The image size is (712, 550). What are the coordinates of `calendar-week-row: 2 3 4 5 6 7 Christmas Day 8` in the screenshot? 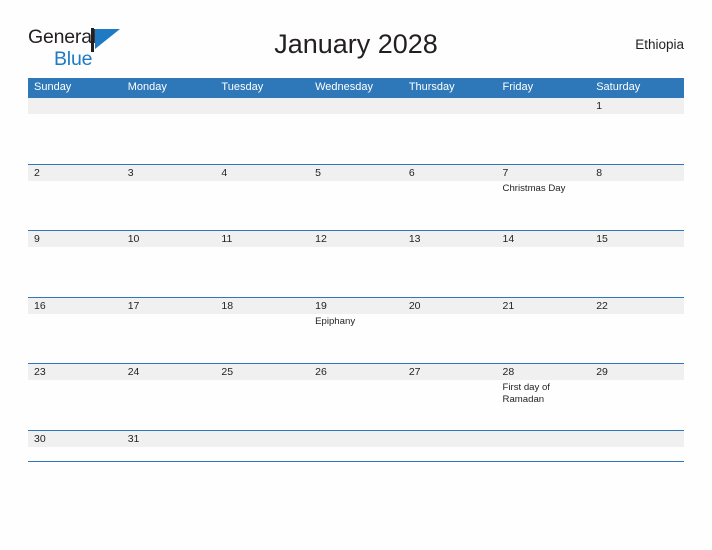 It's located at (356, 197).